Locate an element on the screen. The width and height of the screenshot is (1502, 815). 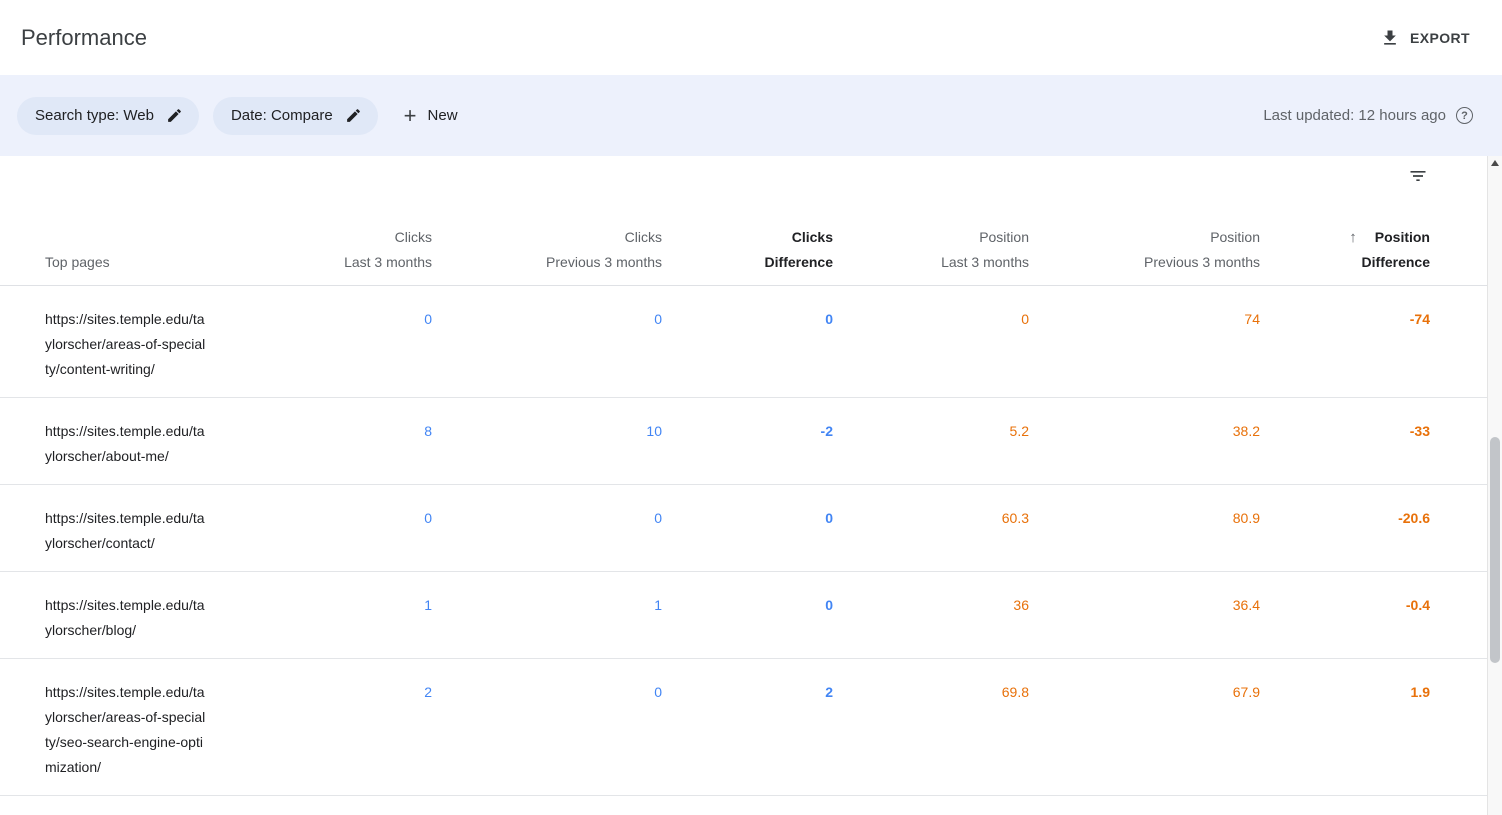
column-header-position-difference: ↑ Position Difference is located at coordinates (1345, 250).